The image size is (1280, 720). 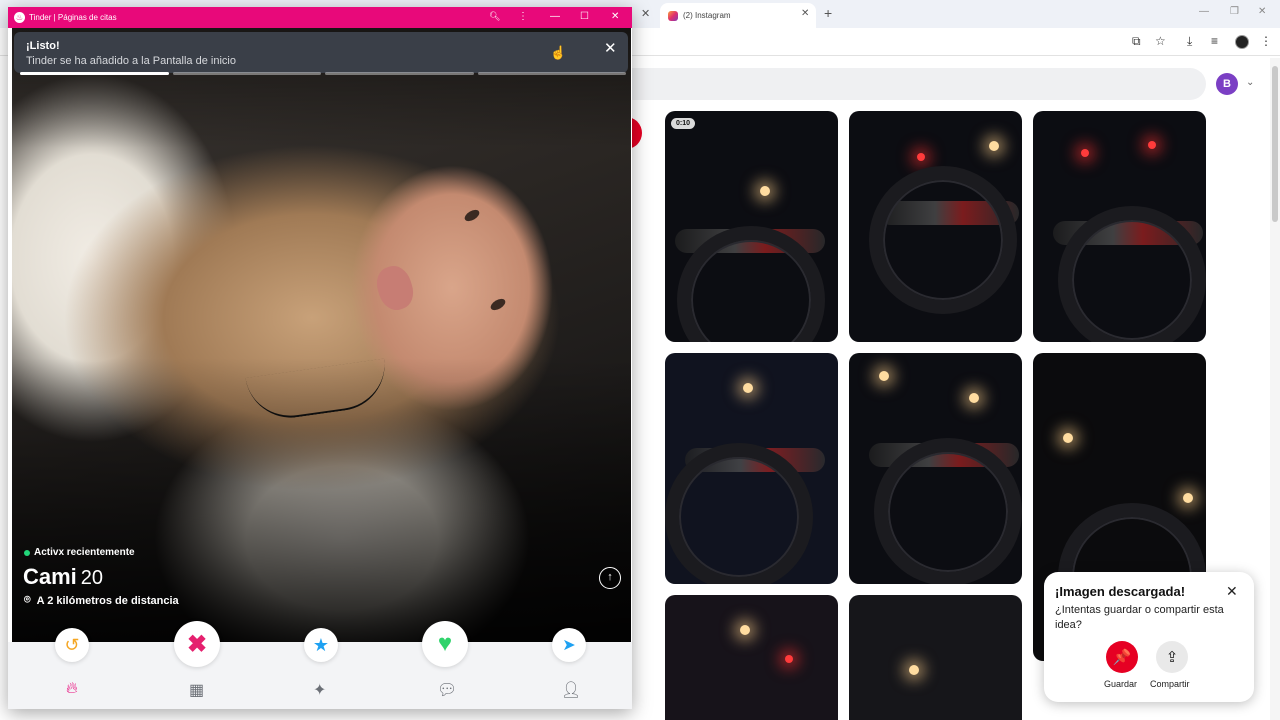 What do you see at coordinates (1121, 684) in the screenshot?
I see `save-label: Guardar` at bounding box center [1121, 684].